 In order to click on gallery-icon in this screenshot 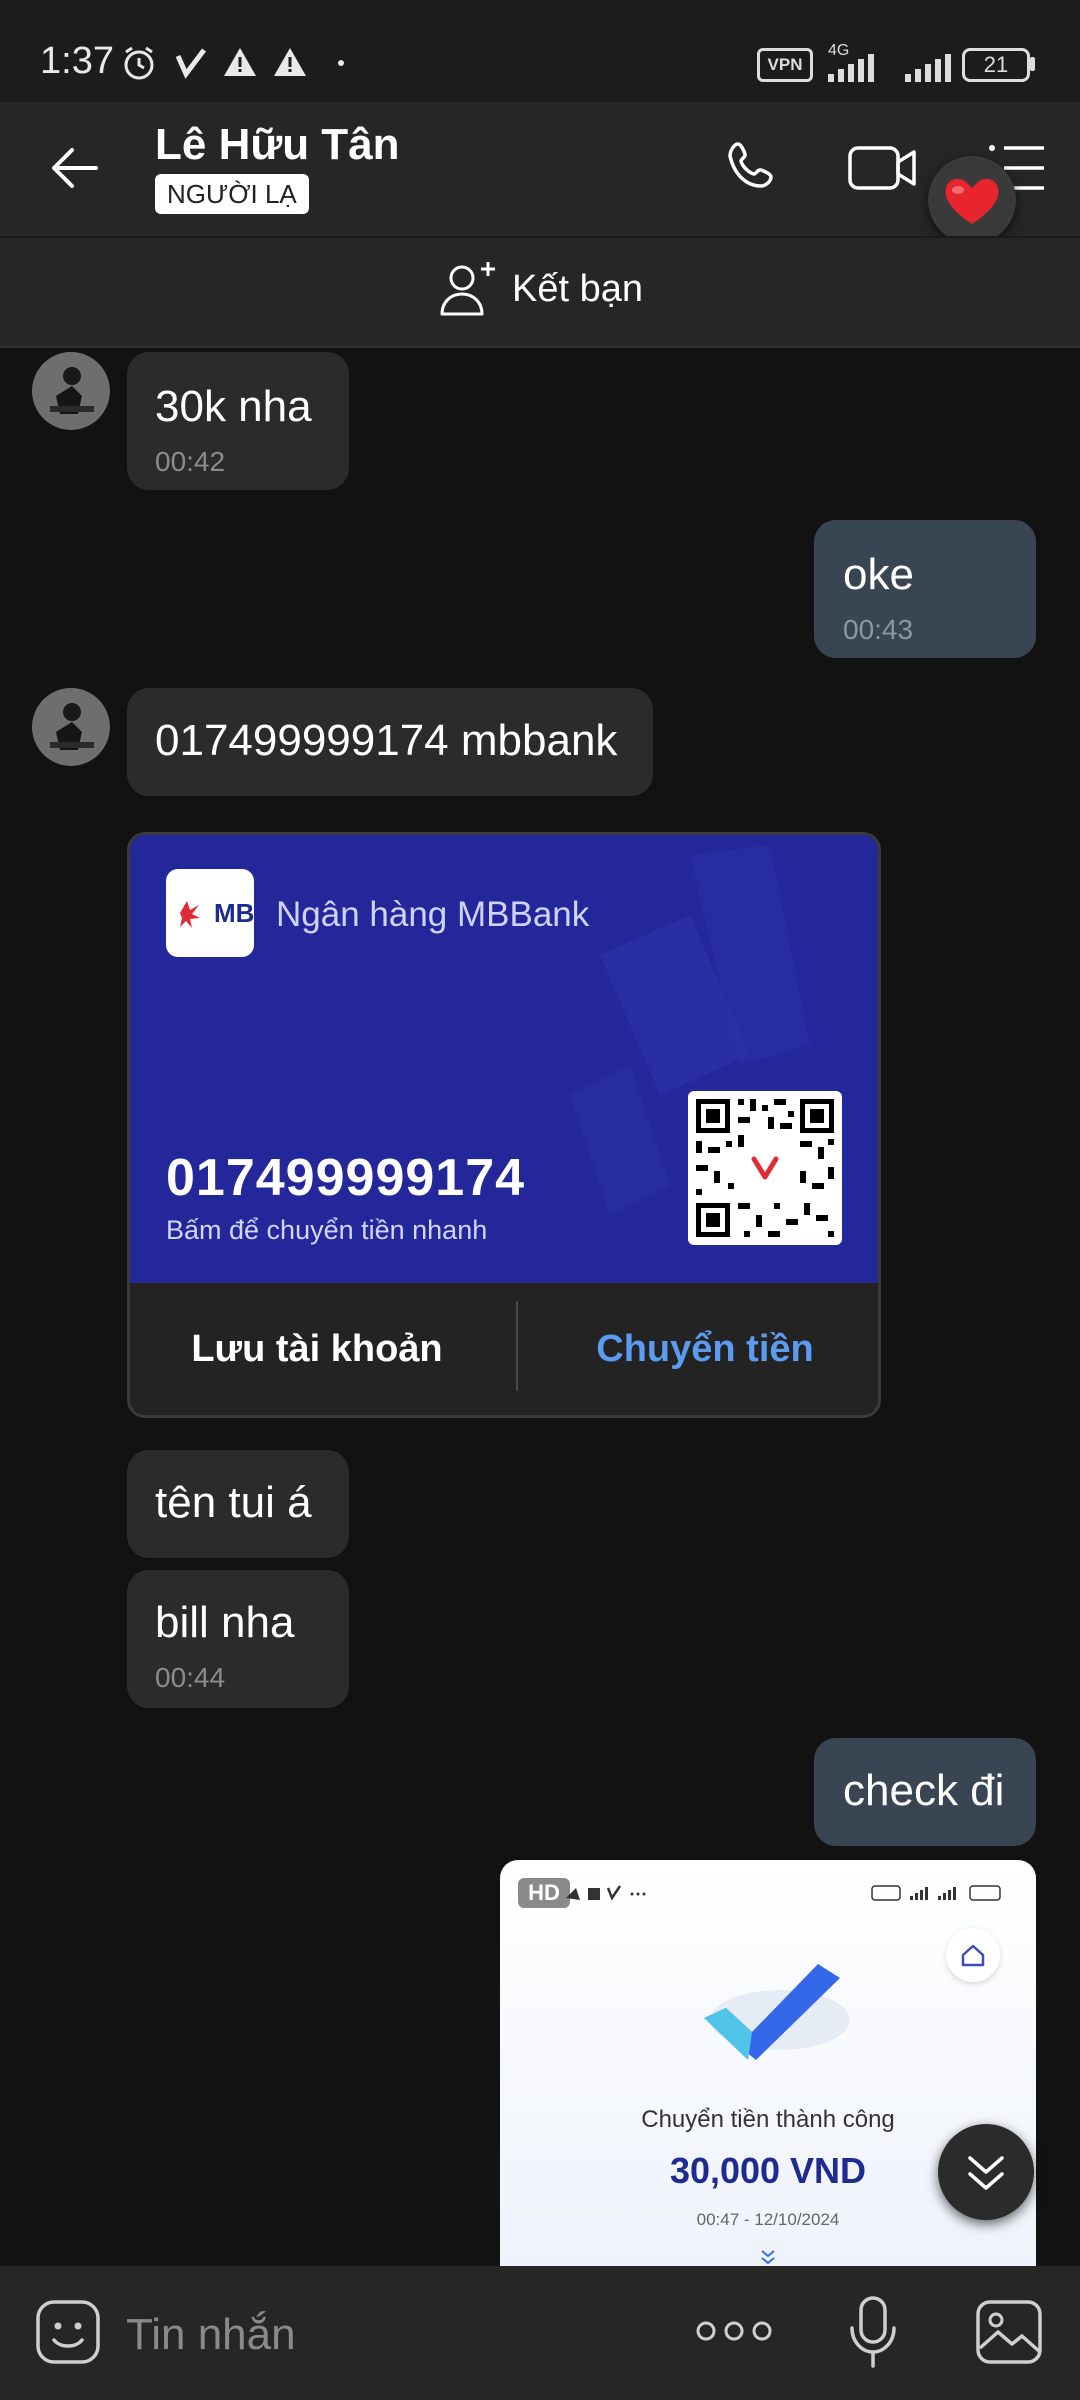, I will do `click(1009, 2334)`.